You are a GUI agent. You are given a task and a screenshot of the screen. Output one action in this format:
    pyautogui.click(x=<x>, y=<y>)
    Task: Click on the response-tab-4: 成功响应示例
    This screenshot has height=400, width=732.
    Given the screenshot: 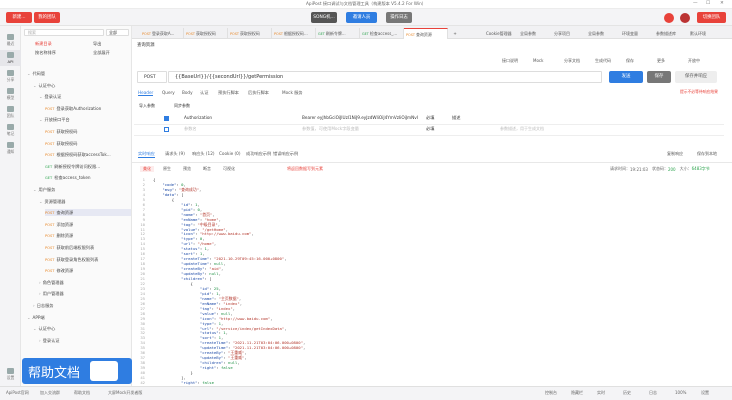 What is the action you would take?
    pyautogui.click(x=258, y=154)
    